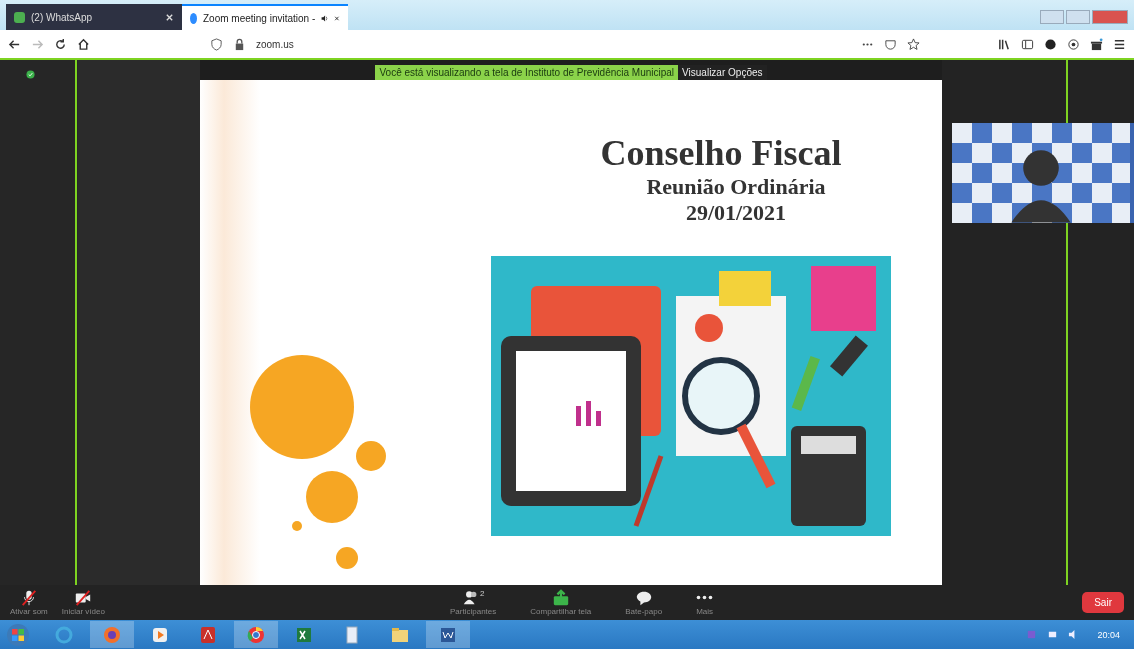 This screenshot has height=649, width=1134. Describe the element at coordinates (482, 593) in the screenshot. I see `participant-count: 2` at that location.